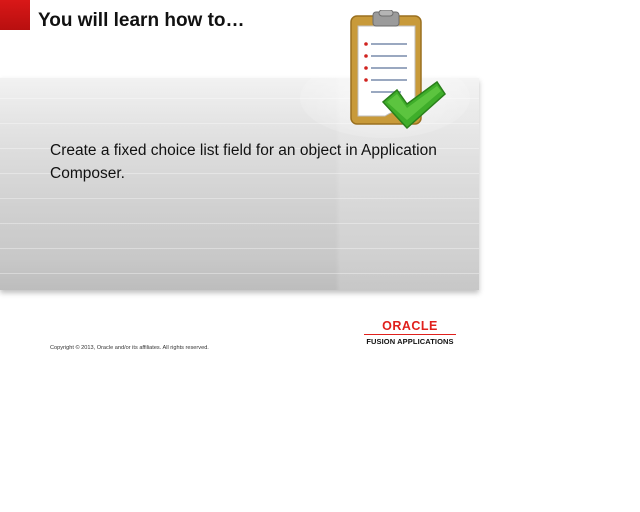 Image resolution: width=640 pixels, height=512 pixels. I want to click on oracle-logo-word: ORACLE, so click(410, 326).